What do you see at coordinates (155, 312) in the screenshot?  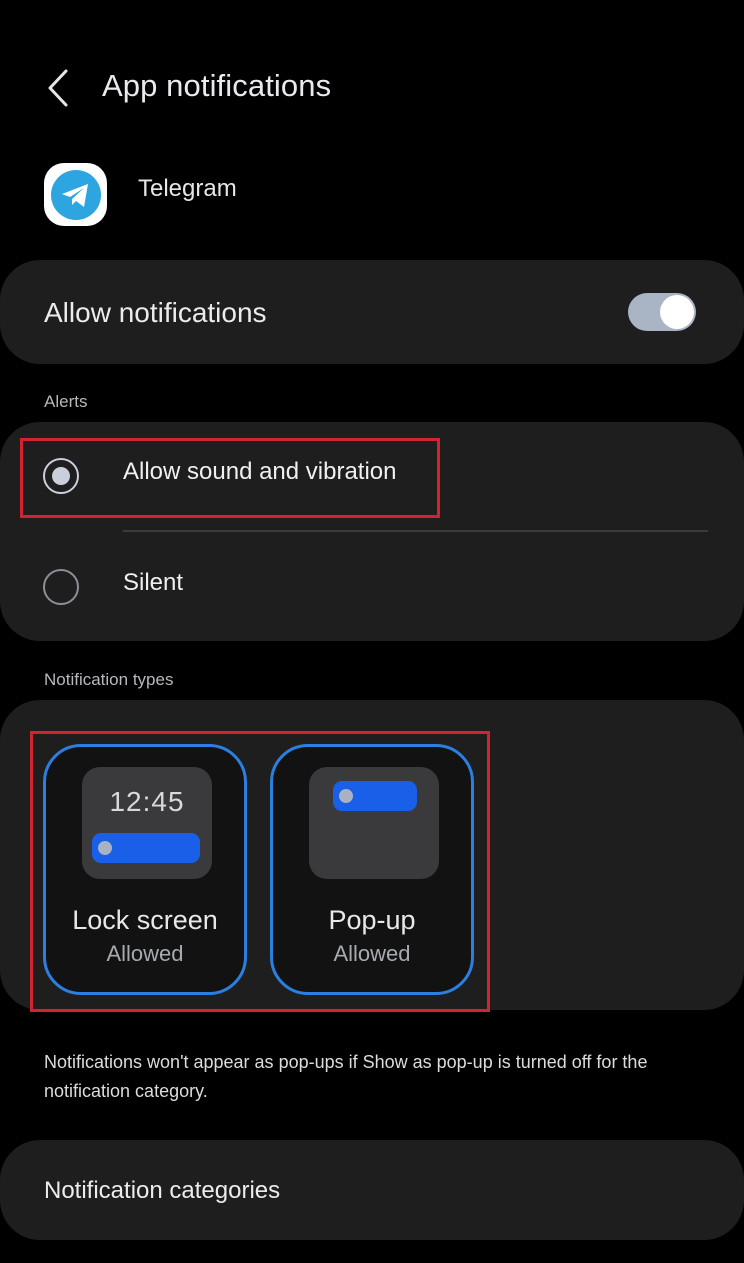 I see `allow-notifications-label: Allow notifications` at bounding box center [155, 312].